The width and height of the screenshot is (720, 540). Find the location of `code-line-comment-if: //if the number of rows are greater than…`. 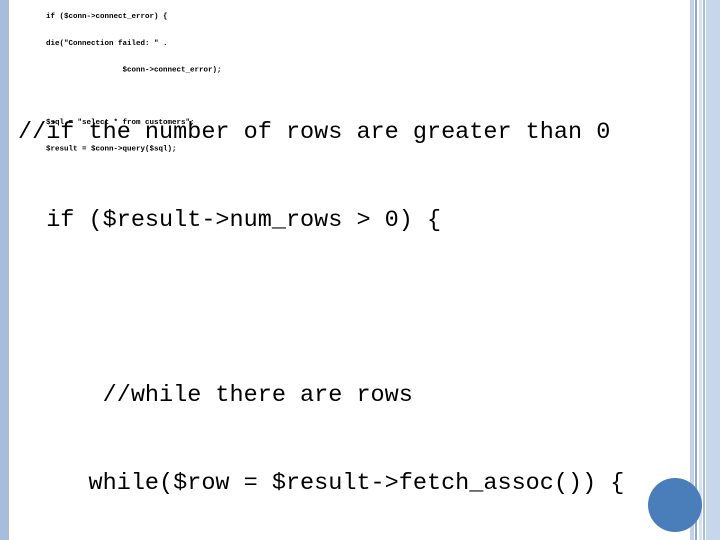

code-line-comment-if: //if the number of rows are greater than… is located at coordinates (314, 133).